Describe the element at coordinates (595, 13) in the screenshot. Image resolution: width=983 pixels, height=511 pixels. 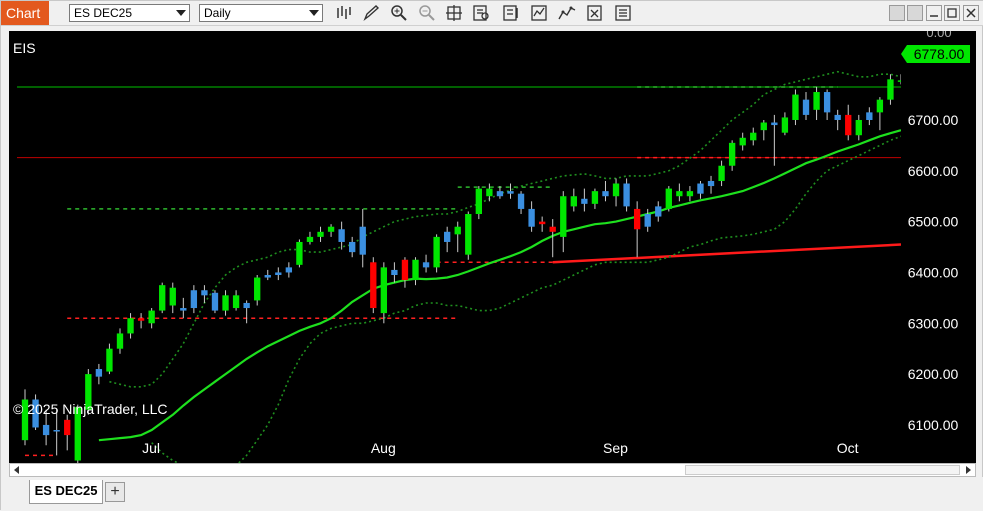
I see `properties-icon` at that location.